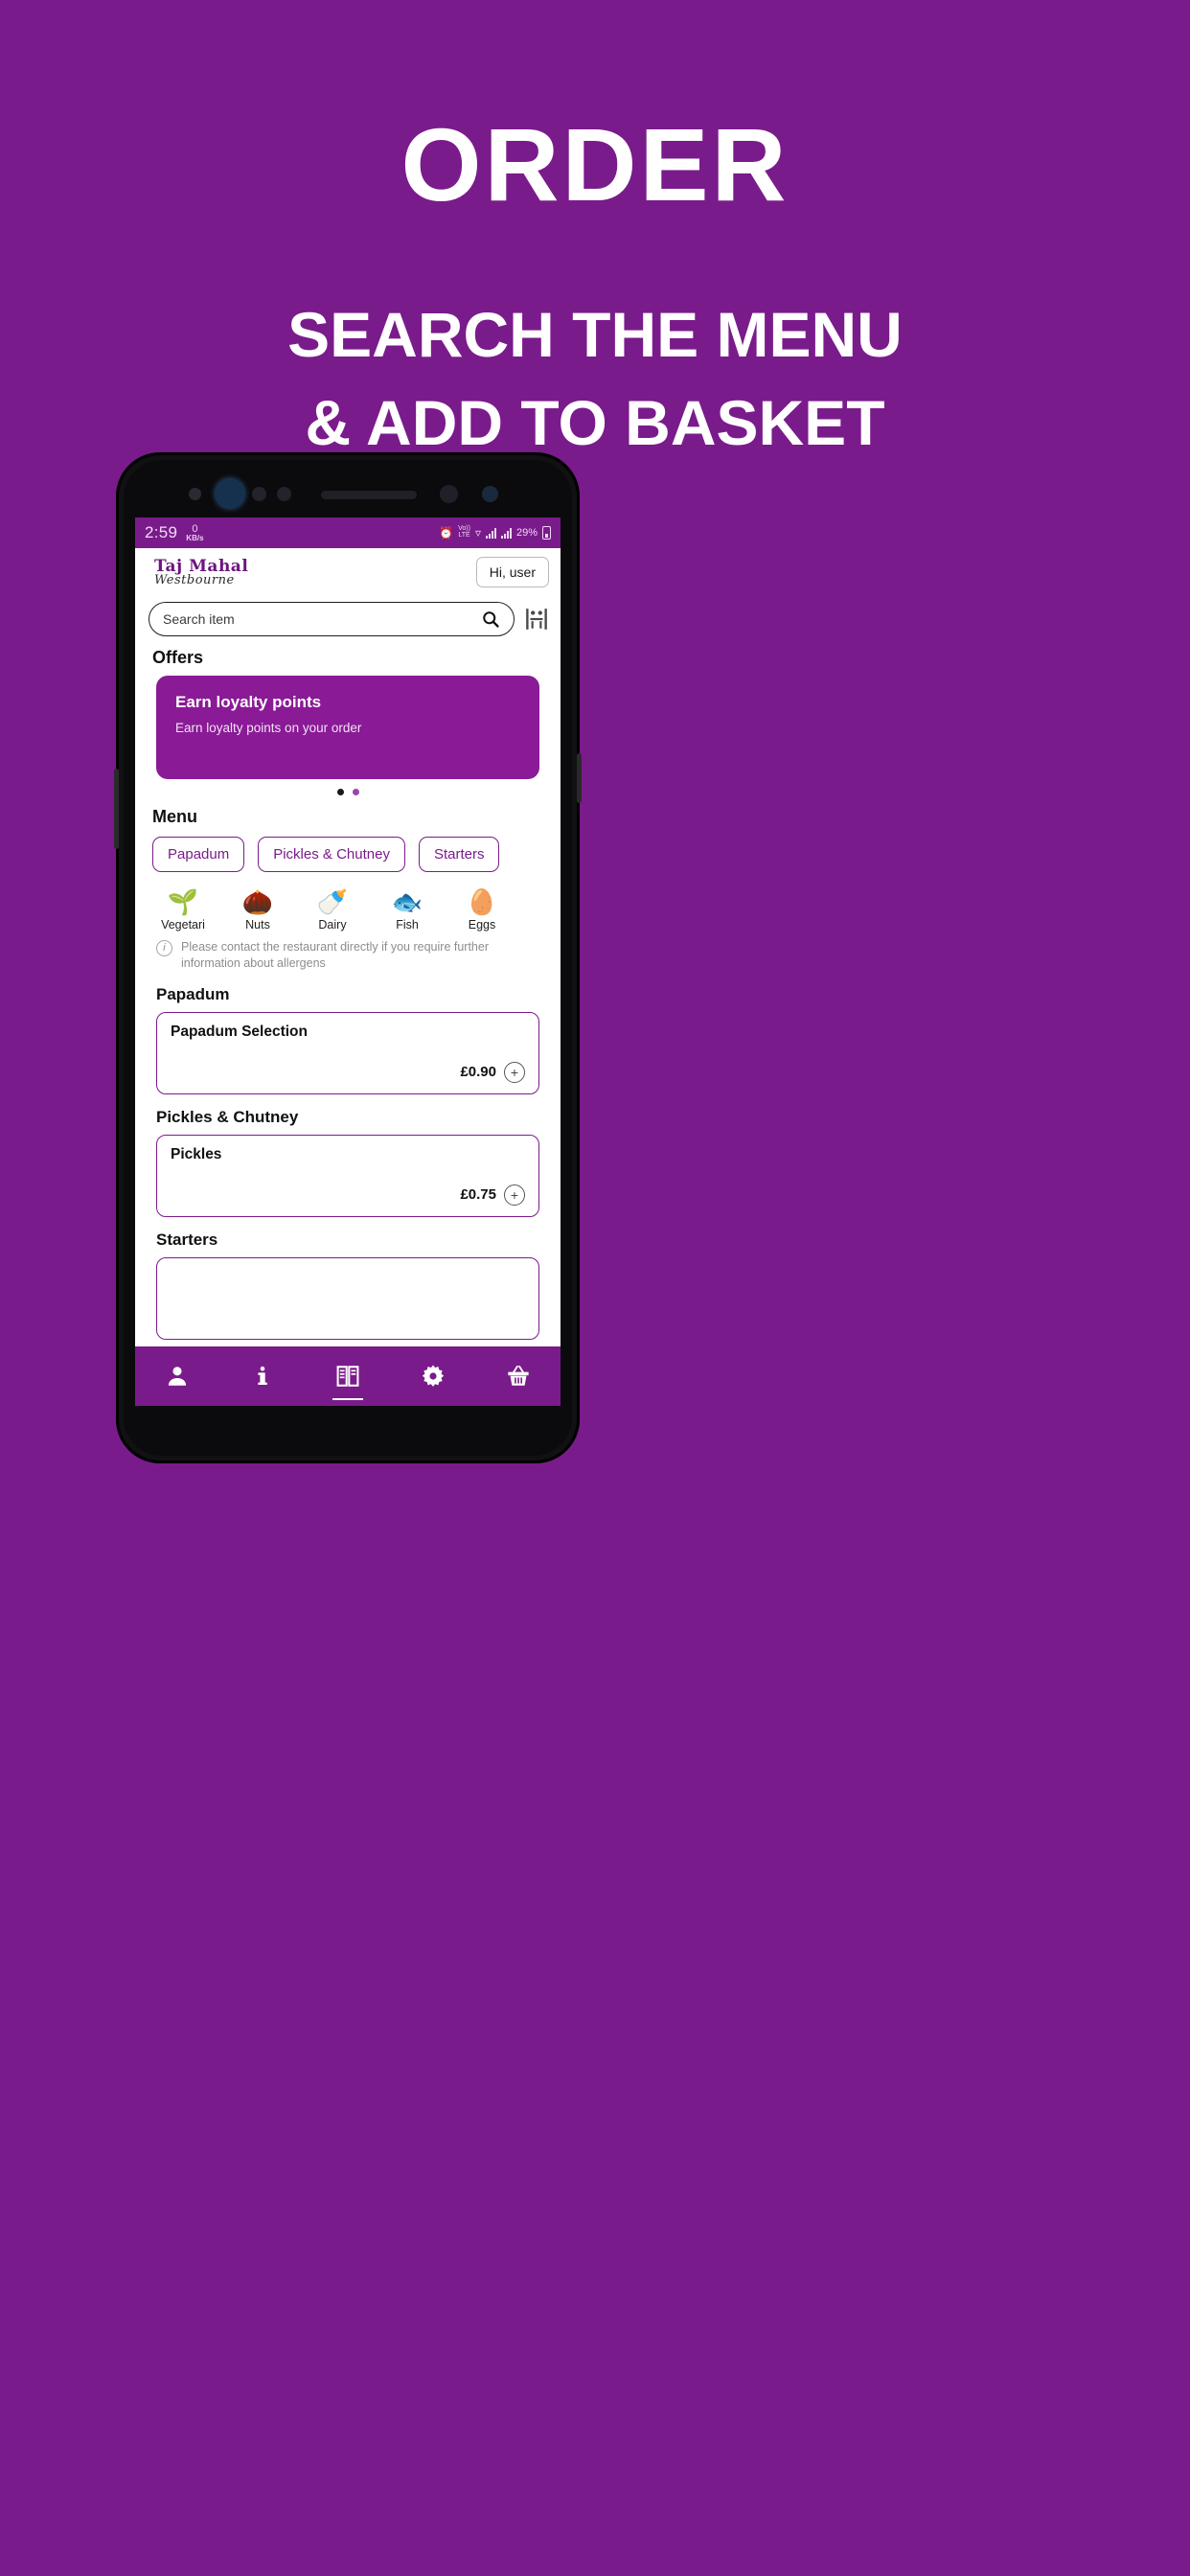 The width and height of the screenshot is (1190, 2576). What do you see at coordinates (197, 1153) in the screenshot?
I see `menu-item-name: Pickles` at bounding box center [197, 1153].